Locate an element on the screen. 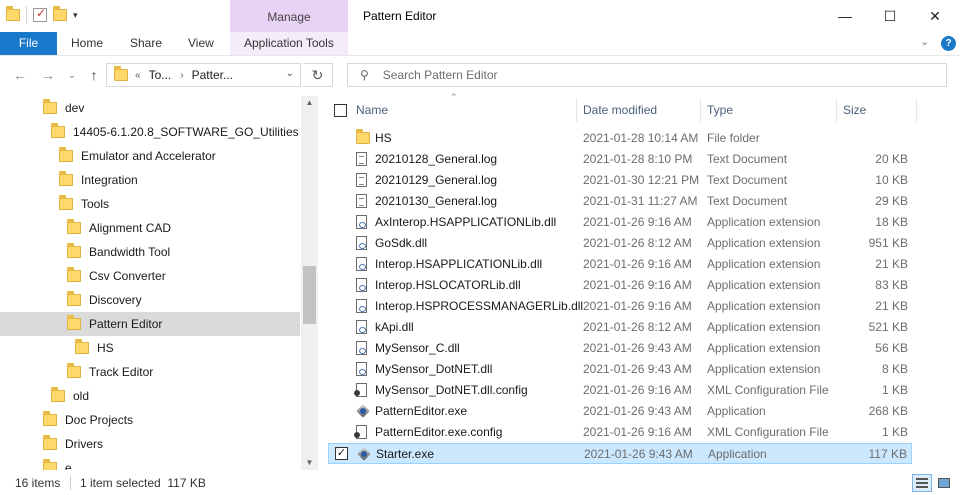 The height and width of the screenshot is (495, 960). customize-toolbar-icon: ▾ is located at coordinates (77, 15).